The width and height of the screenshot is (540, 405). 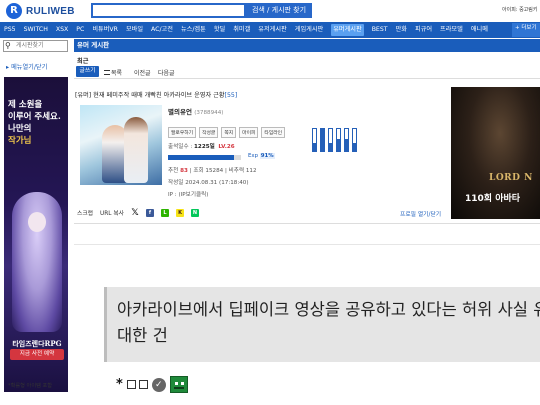 I want to click on url-copy-button: URL 복사, so click(x=112, y=212).